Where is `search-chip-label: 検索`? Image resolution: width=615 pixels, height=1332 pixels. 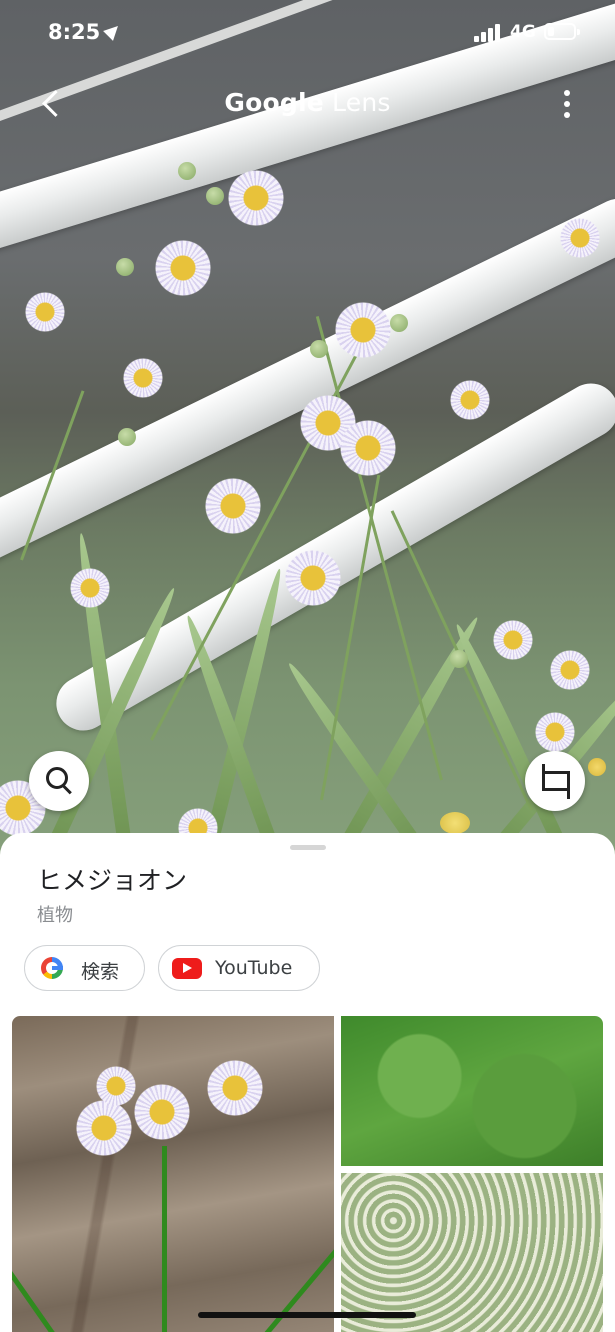 search-chip-label: 検索 is located at coordinates (100, 972).